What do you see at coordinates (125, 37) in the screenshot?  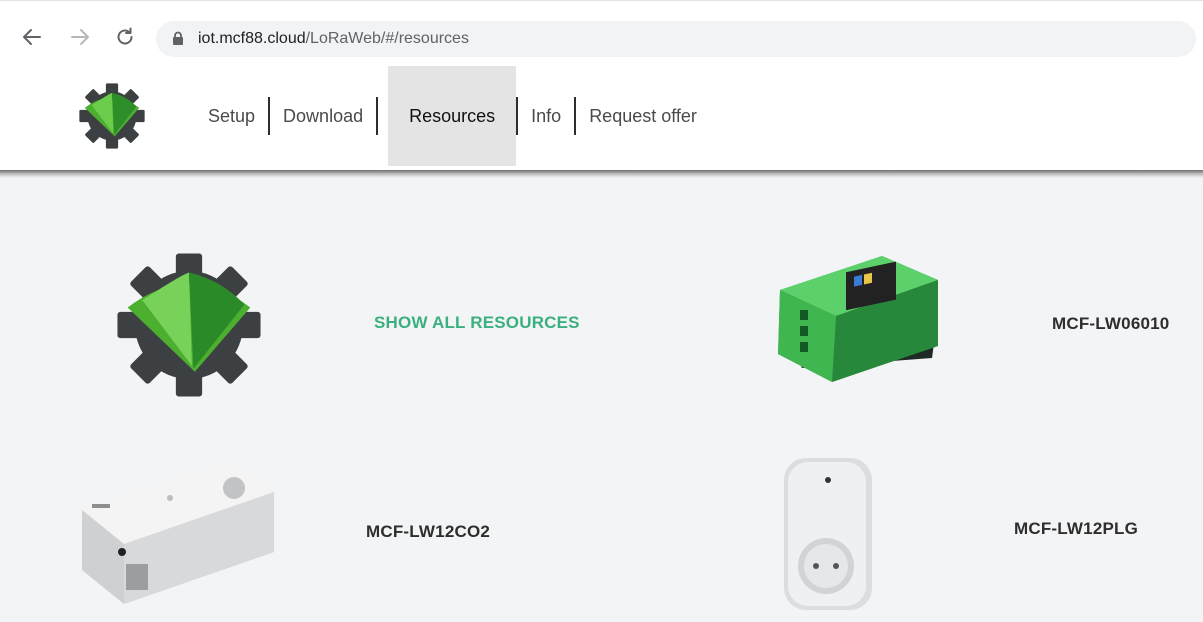 I see `reload-icon` at bounding box center [125, 37].